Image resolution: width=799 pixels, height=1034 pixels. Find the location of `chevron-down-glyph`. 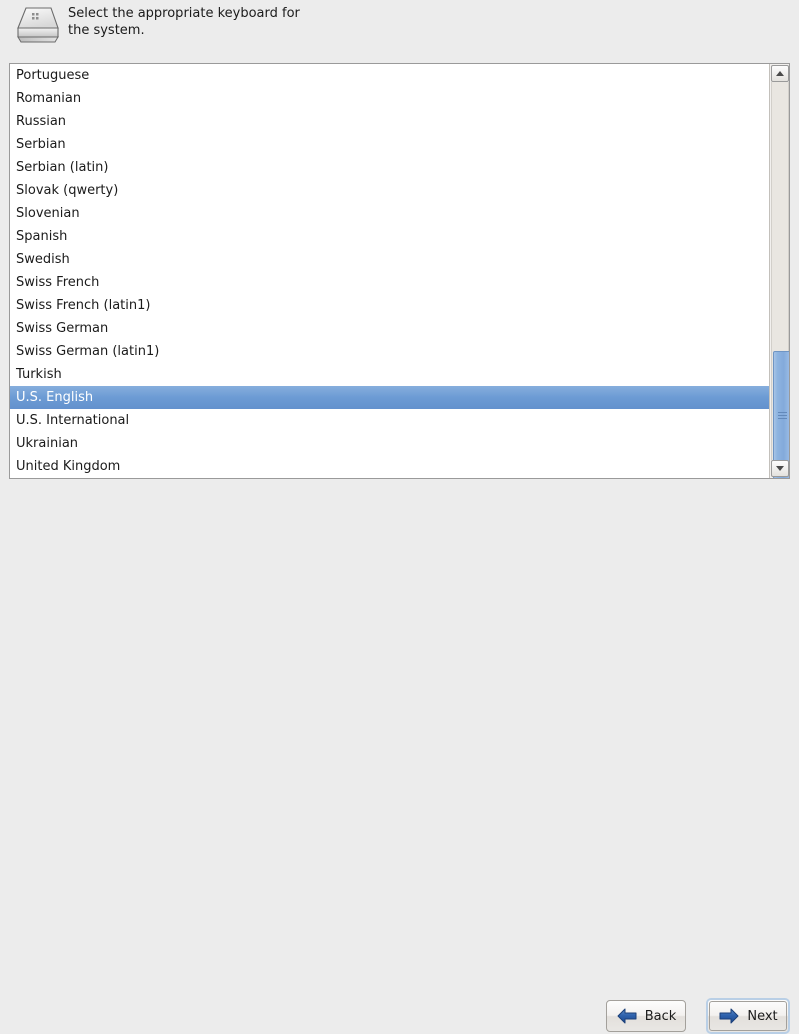

chevron-down-glyph is located at coordinates (780, 468).